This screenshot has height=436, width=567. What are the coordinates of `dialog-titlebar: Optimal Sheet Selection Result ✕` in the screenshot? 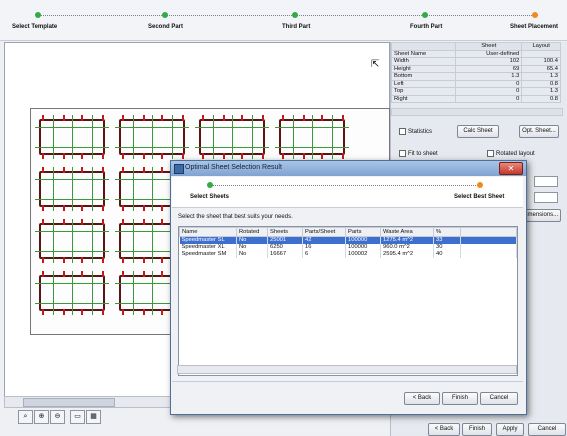 It's located at (348, 168).